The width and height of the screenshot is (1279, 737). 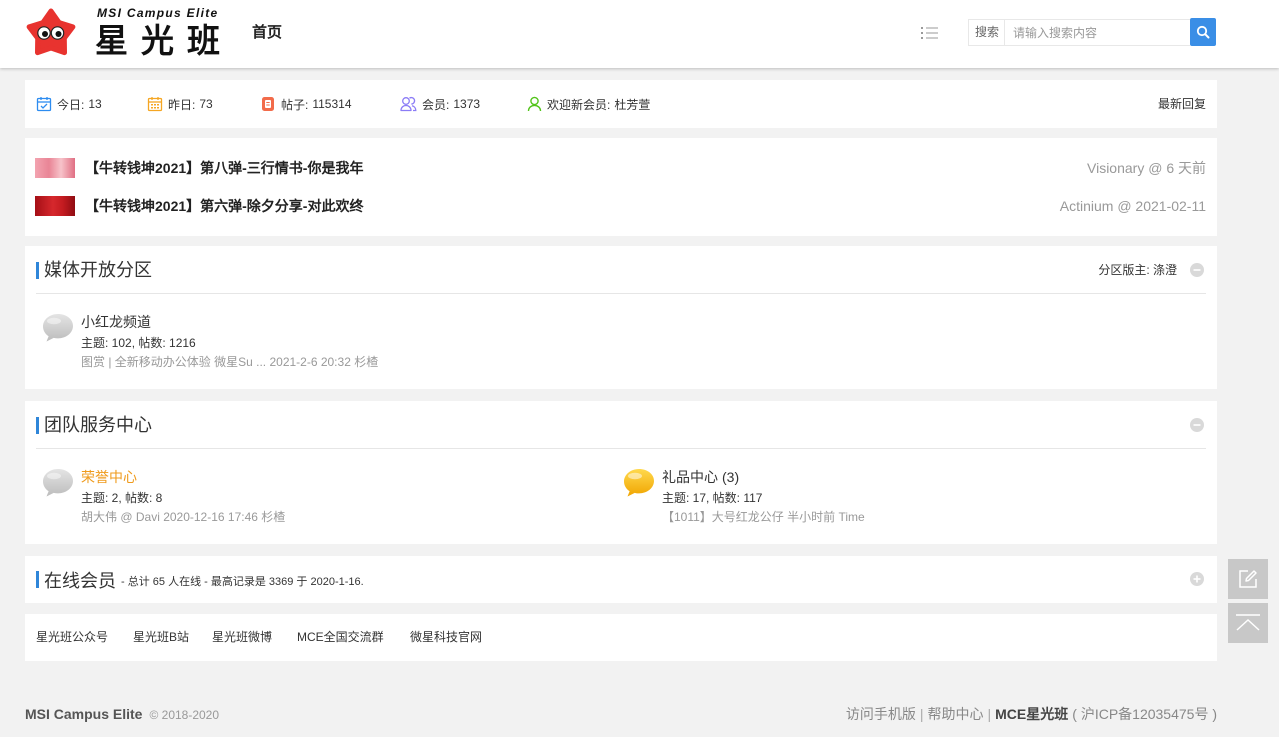 I want to click on featured-meta: Visionary @ 6 天前, so click(x=1146, y=168).